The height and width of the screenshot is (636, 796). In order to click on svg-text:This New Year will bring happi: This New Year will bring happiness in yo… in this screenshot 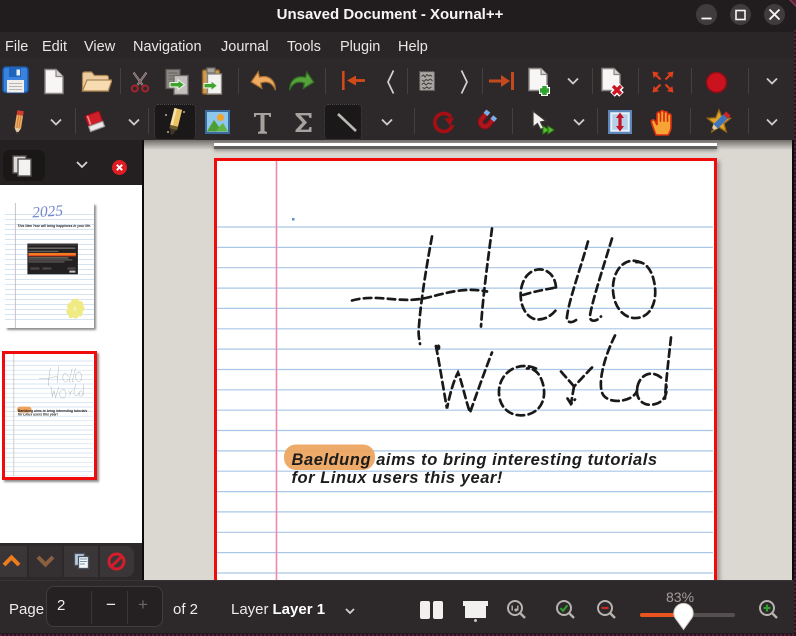, I will do `click(54, 226)`.